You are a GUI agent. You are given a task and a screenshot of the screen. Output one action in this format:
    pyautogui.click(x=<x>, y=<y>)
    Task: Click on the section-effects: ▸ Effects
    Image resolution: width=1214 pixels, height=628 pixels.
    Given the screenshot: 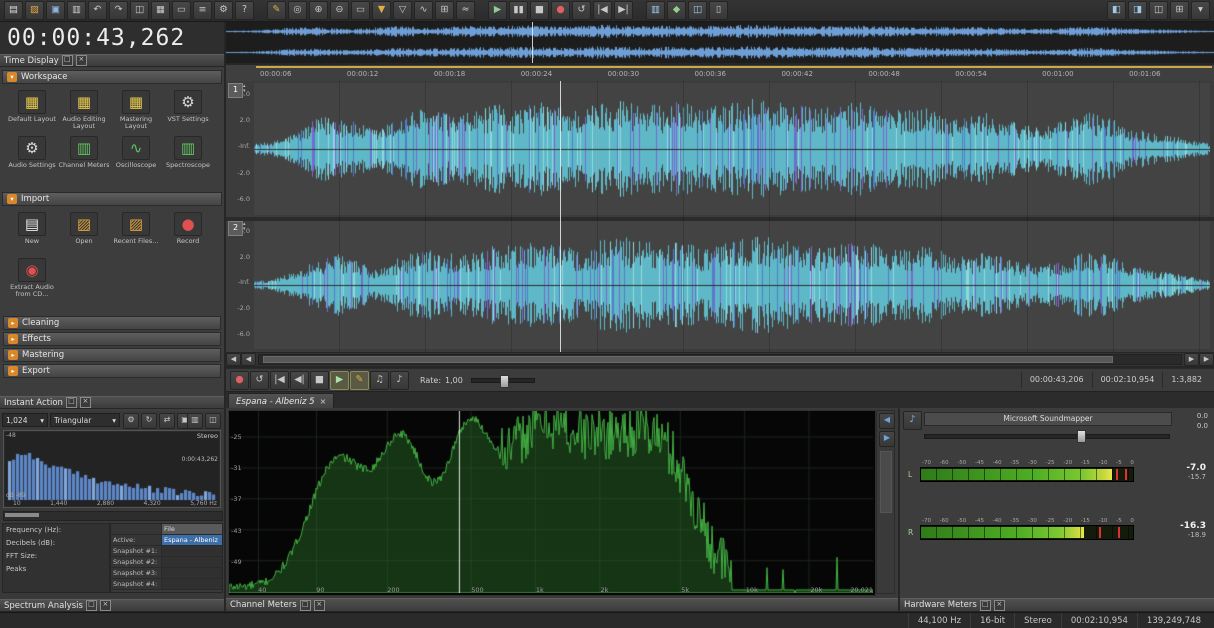 What is the action you would take?
    pyautogui.click(x=112, y=339)
    